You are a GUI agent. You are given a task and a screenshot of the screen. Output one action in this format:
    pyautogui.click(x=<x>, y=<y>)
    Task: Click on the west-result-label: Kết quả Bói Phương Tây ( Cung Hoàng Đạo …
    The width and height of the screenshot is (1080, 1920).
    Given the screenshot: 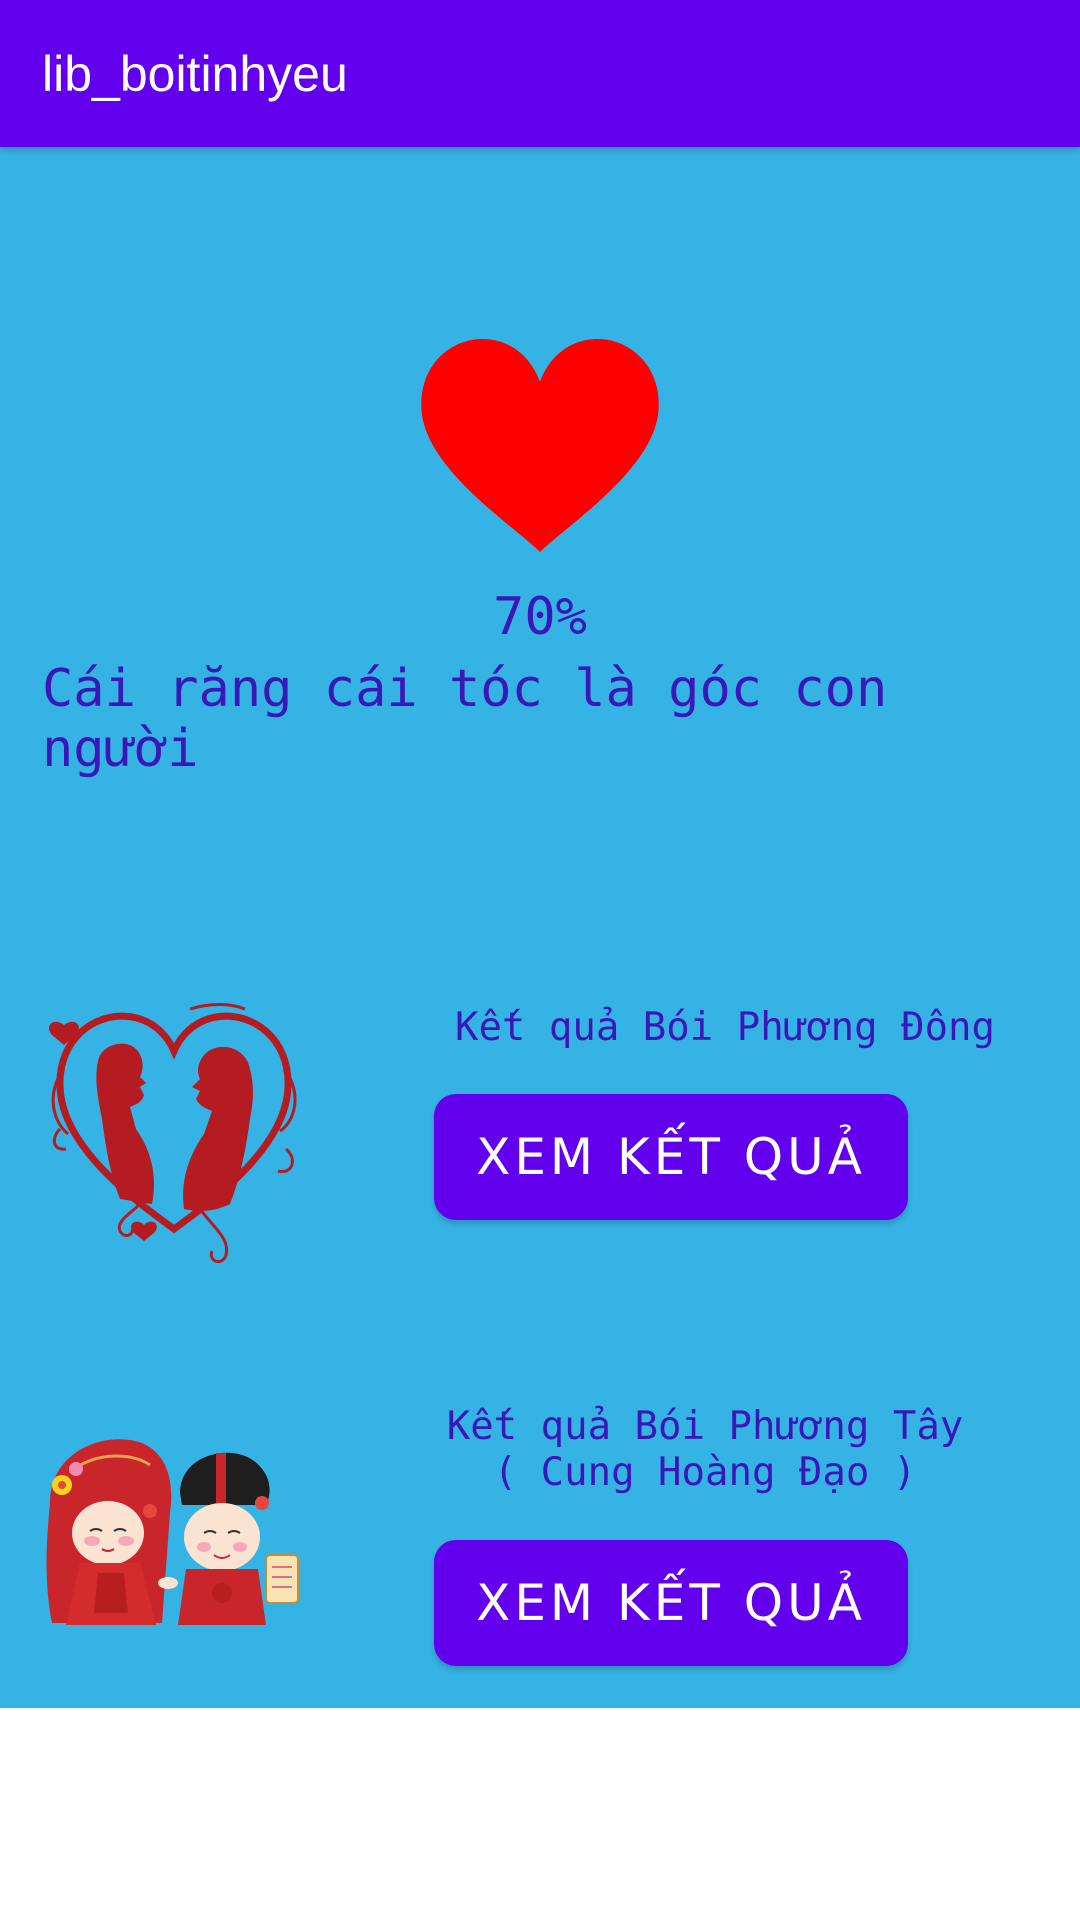 What is the action you would take?
    pyautogui.click(x=705, y=1449)
    